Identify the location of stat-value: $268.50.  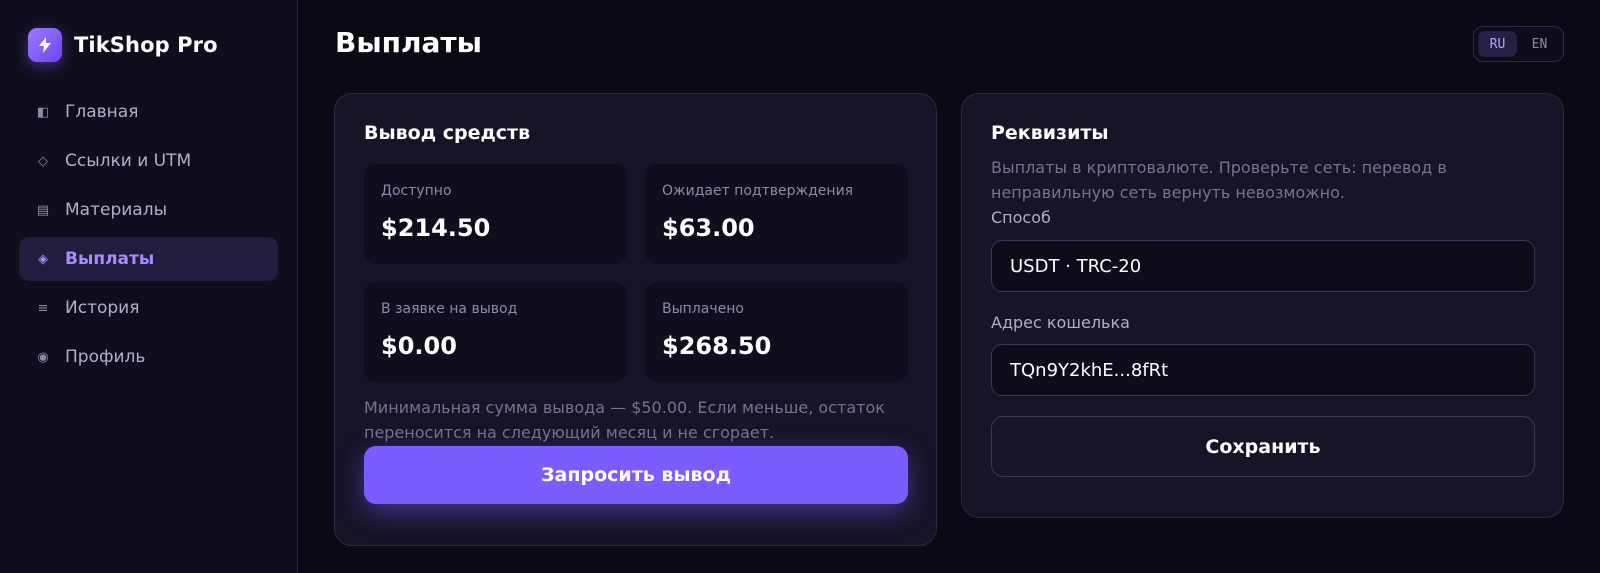
(717, 346).